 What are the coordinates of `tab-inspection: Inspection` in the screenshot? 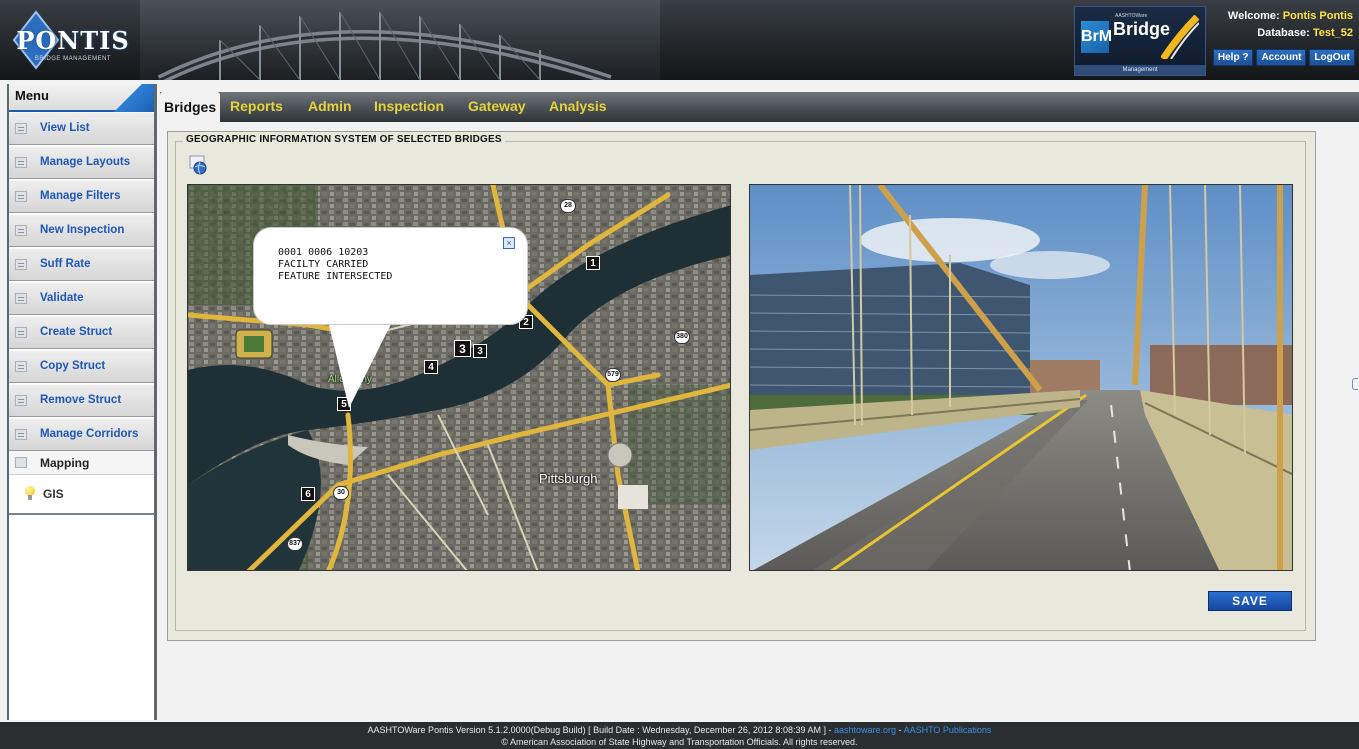 It's located at (409, 106).